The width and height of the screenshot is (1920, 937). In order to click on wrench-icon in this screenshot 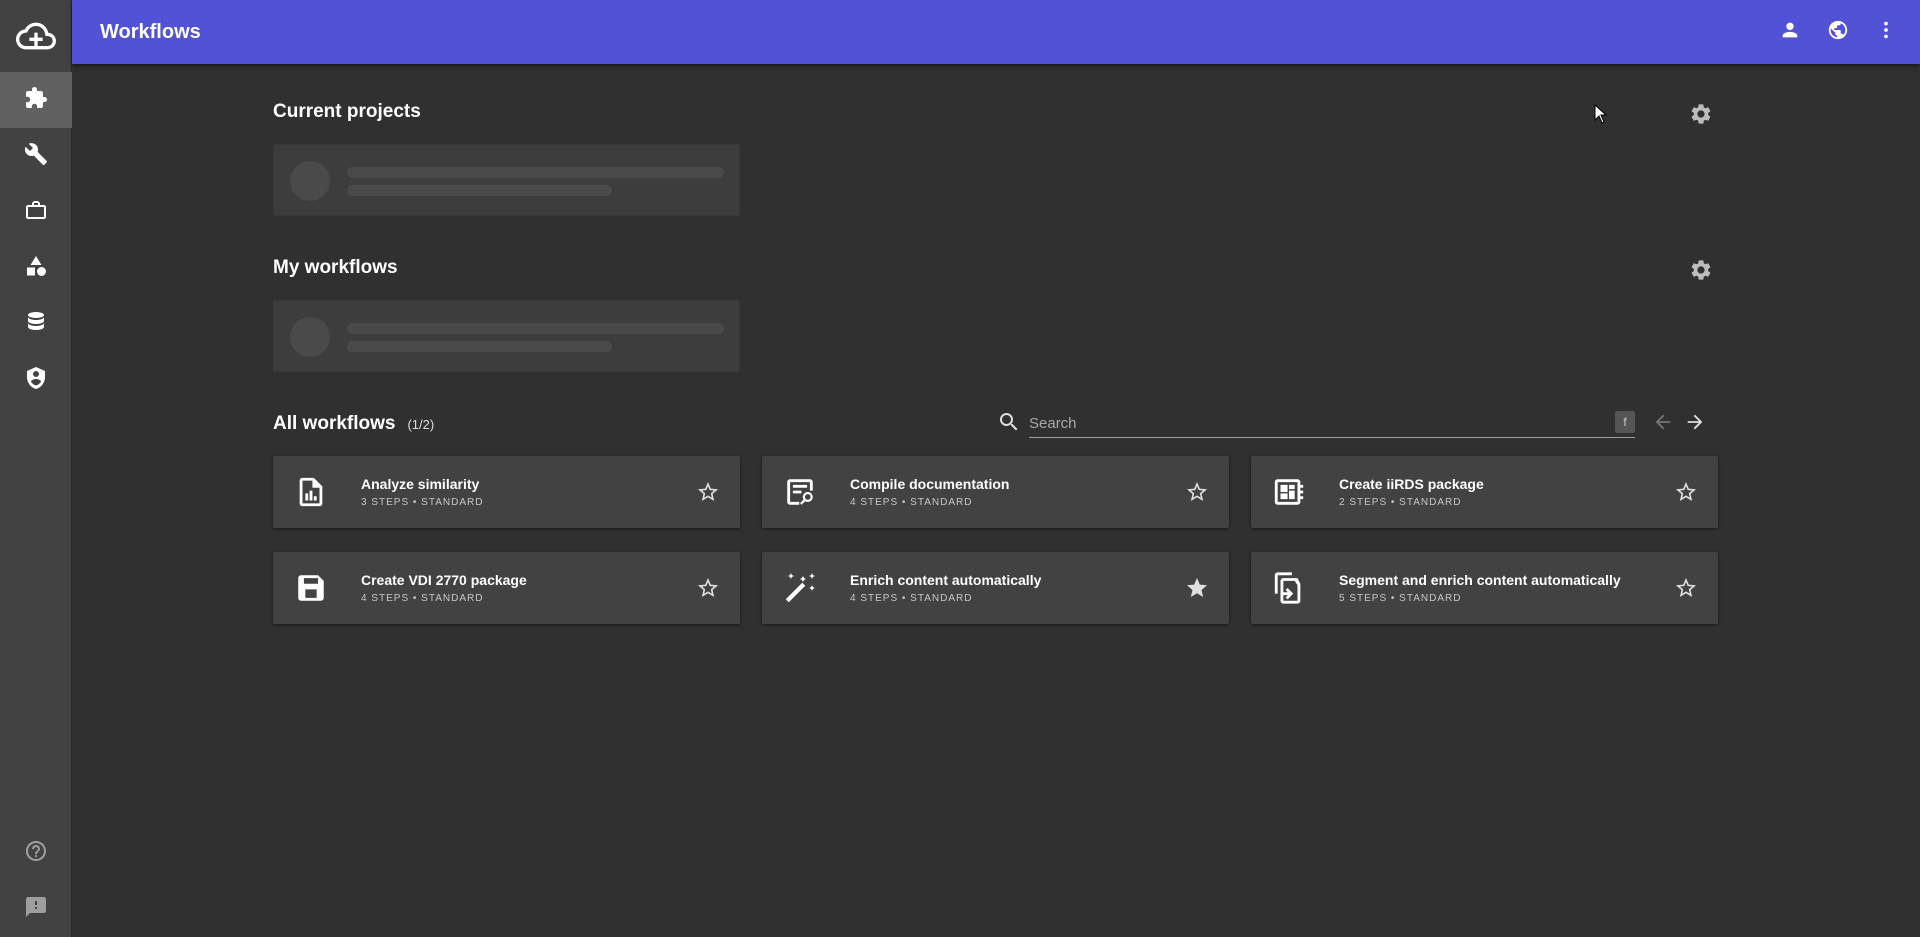, I will do `click(36, 156)`.